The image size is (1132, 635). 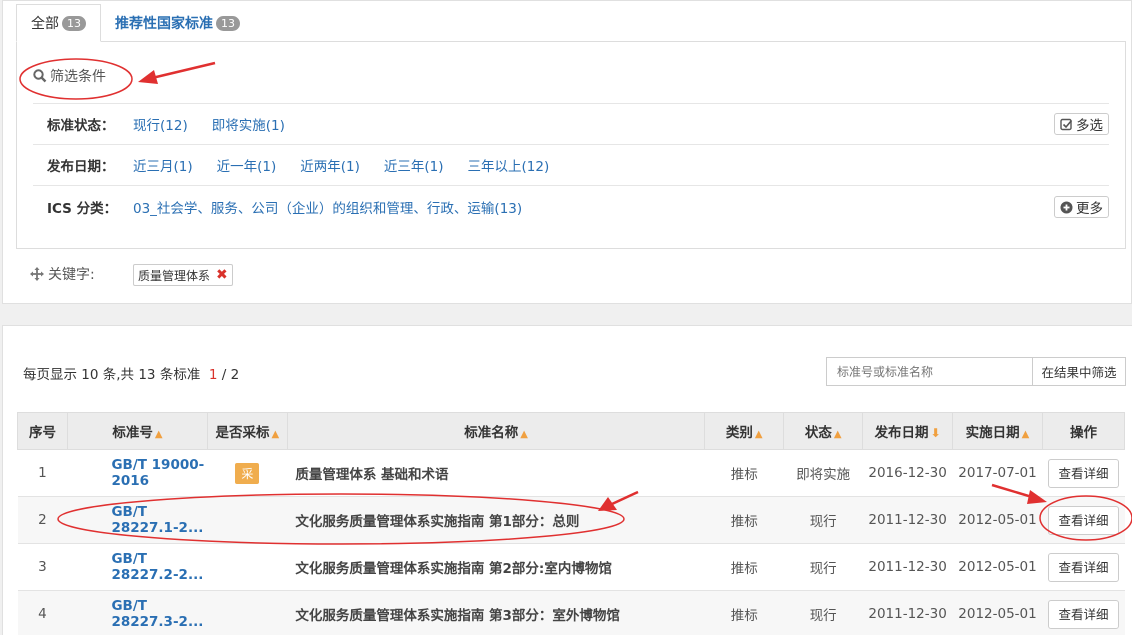 What do you see at coordinates (42, 612) in the screenshot?
I see `cell-no: 4` at bounding box center [42, 612].